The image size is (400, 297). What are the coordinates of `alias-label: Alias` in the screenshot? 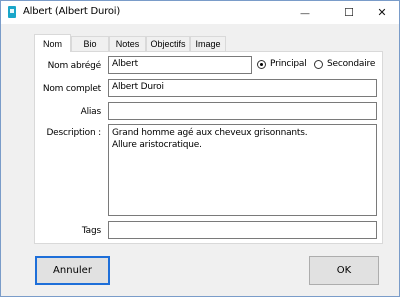 It's located at (91, 112).